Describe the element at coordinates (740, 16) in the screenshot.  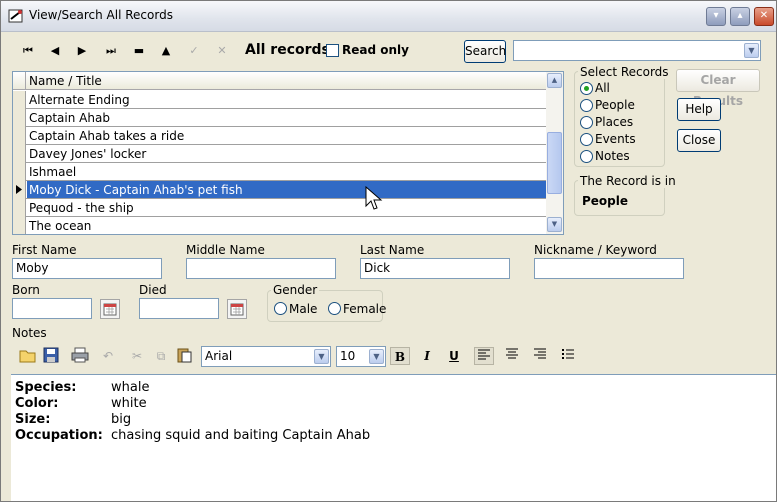
I see `maximize-button: ▴` at that location.